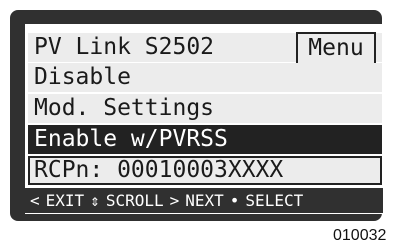 This screenshot has height=247, width=405. I want to click on next-hint: NEXT, so click(204, 200).